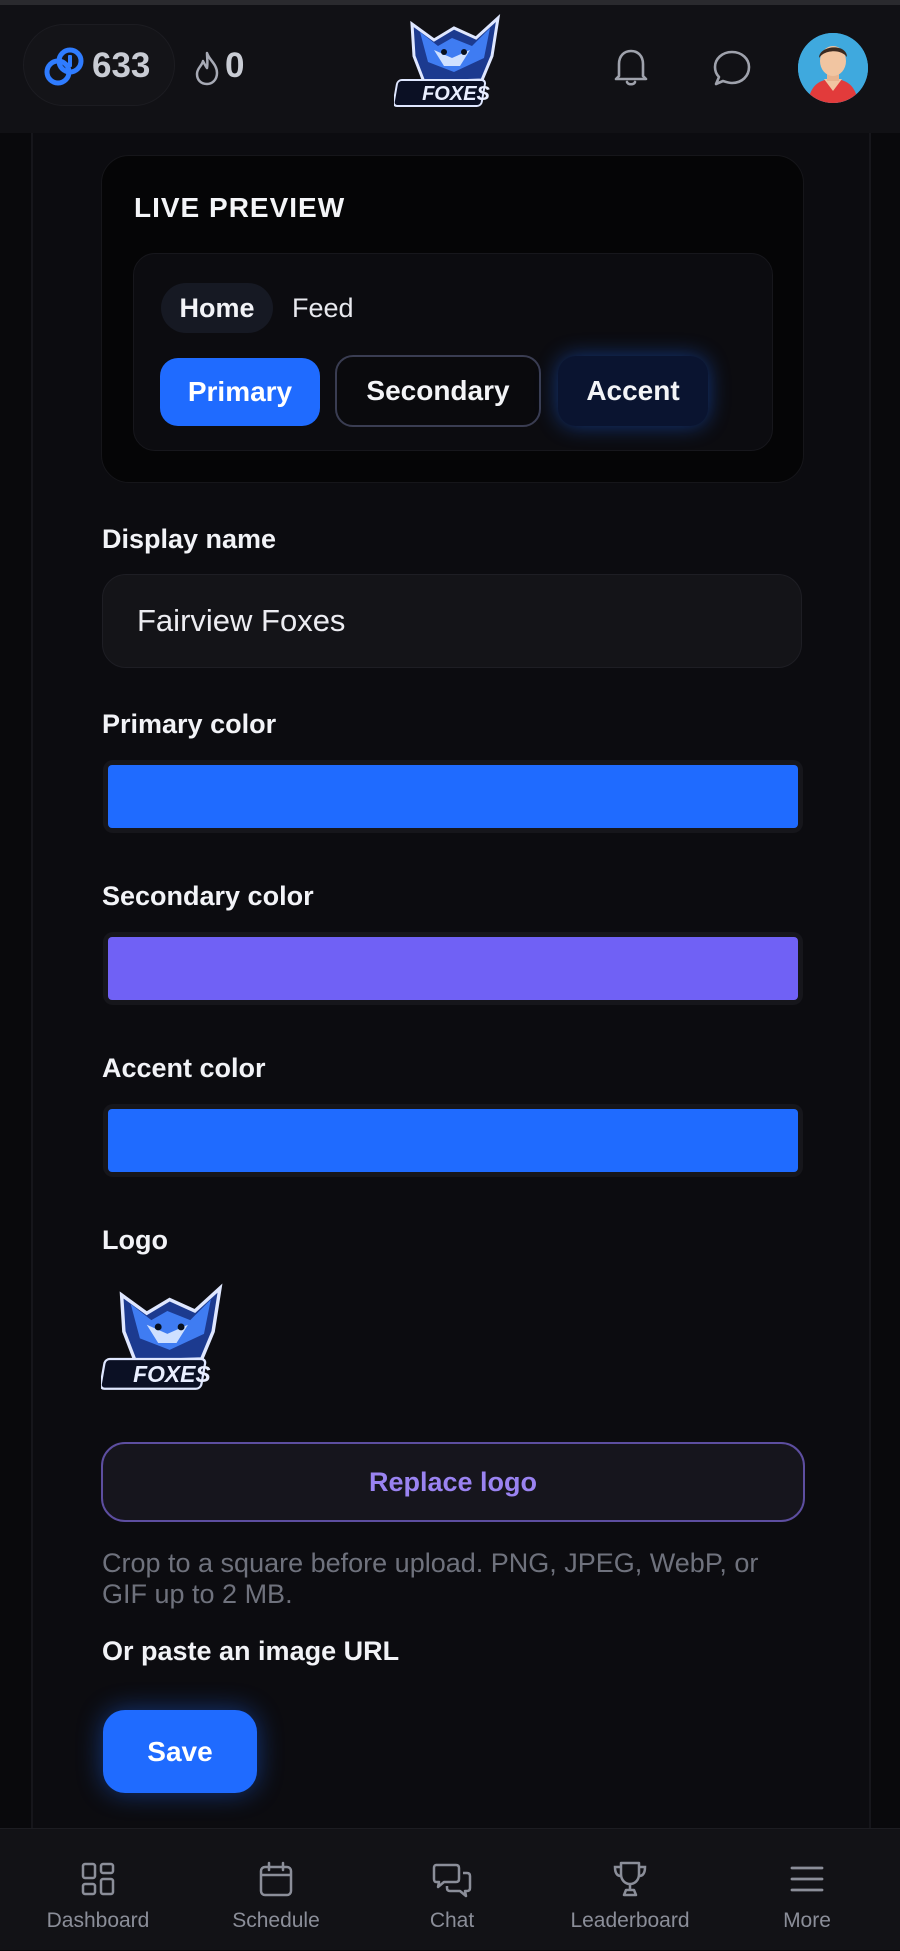 This screenshot has height=1951, width=900. What do you see at coordinates (870, 980) in the screenshot?
I see `content-border-right` at bounding box center [870, 980].